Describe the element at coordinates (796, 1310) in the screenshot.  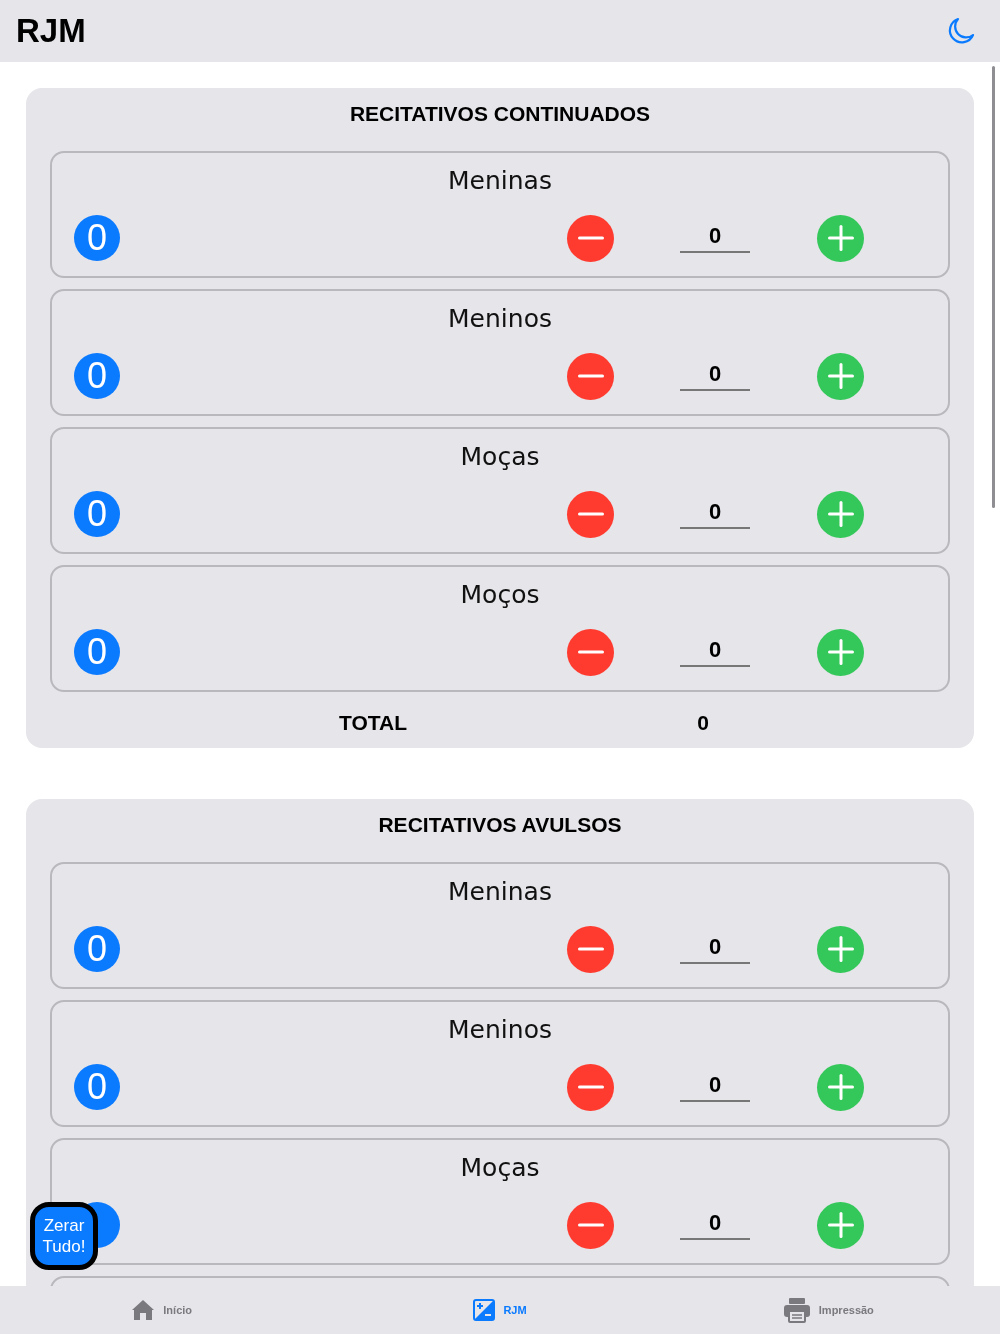
I see `printer-icon` at that location.